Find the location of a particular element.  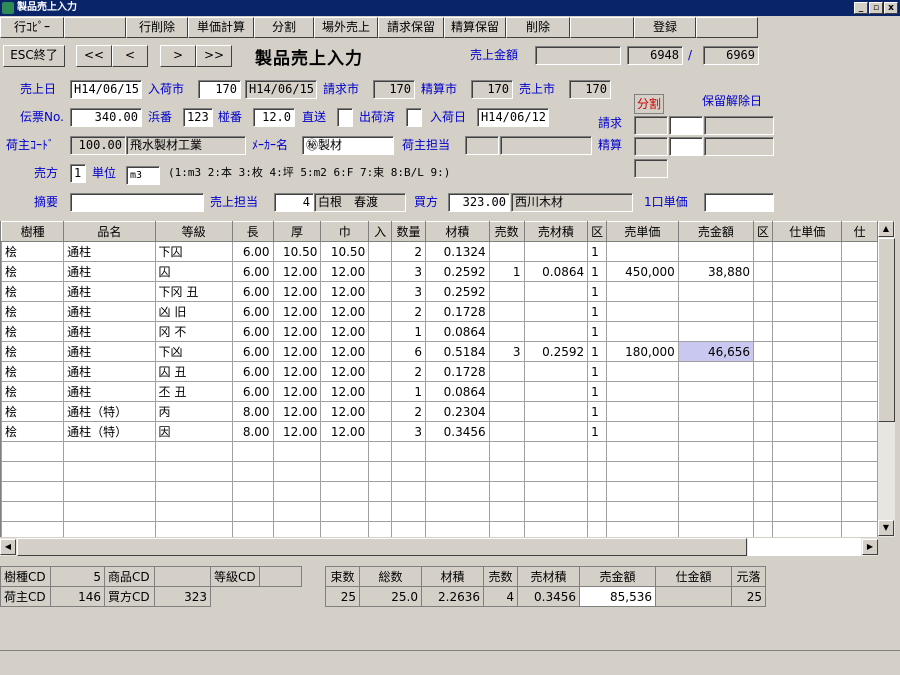

last-record-button: >> is located at coordinates (214, 56).